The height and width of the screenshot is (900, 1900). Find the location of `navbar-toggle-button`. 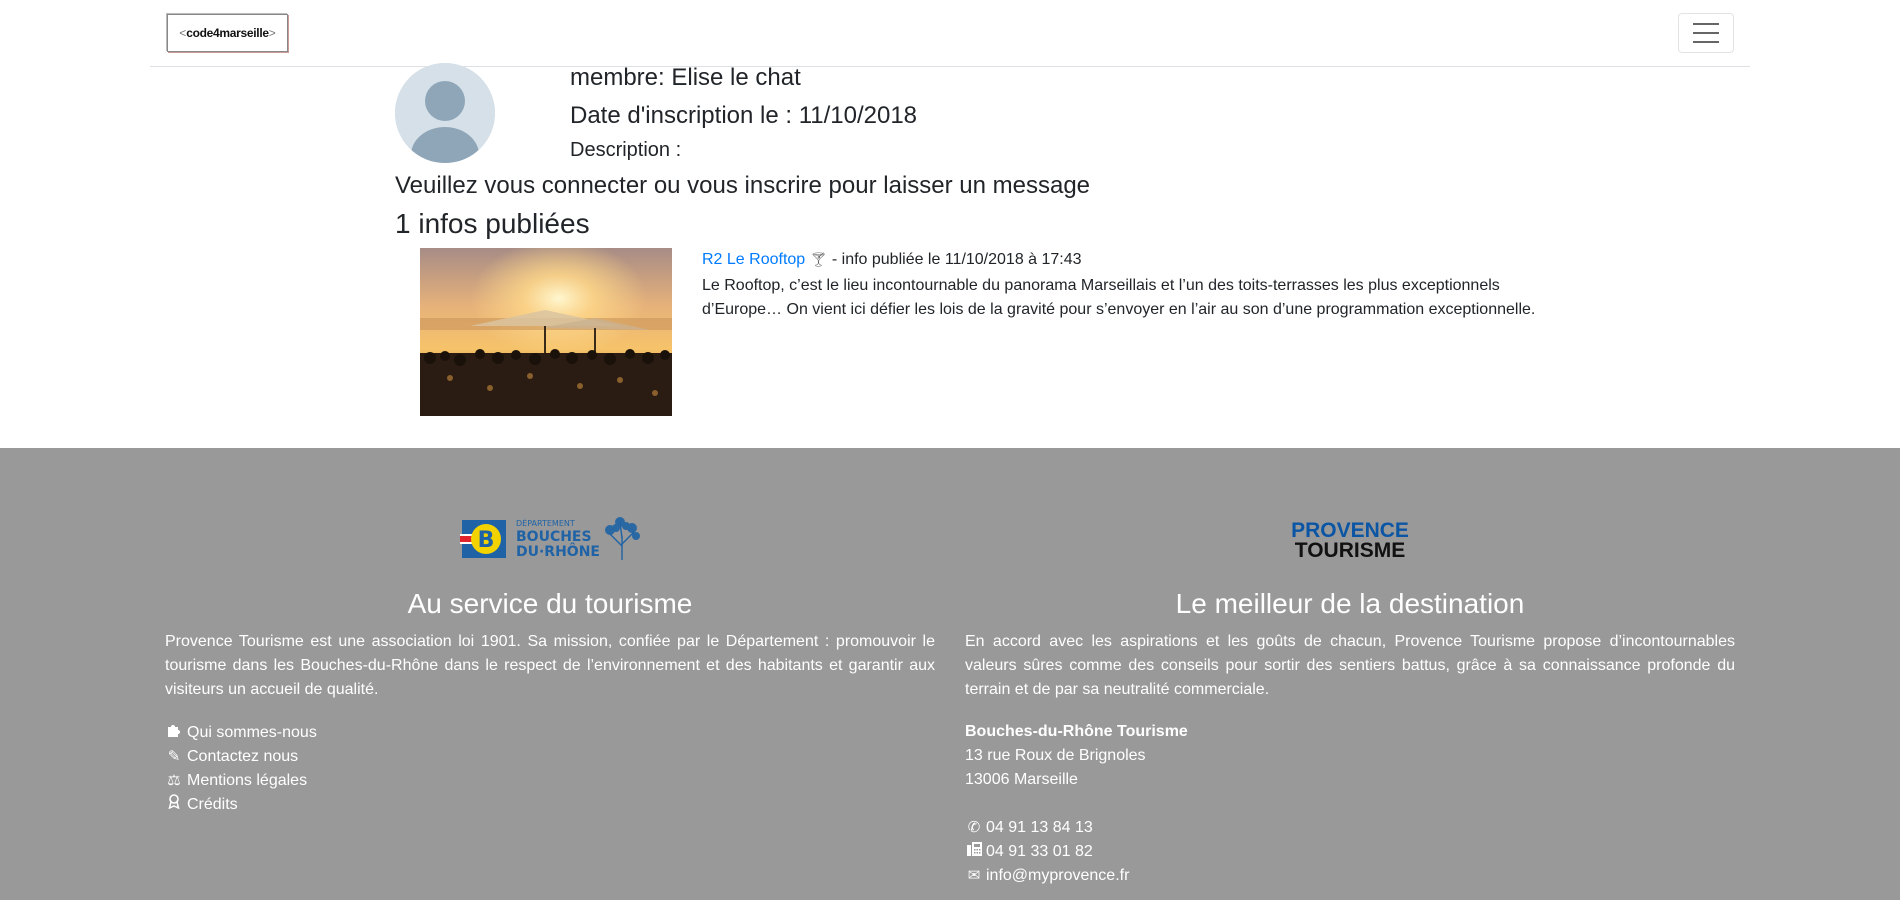

navbar-toggle-button is located at coordinates (1706, 33).